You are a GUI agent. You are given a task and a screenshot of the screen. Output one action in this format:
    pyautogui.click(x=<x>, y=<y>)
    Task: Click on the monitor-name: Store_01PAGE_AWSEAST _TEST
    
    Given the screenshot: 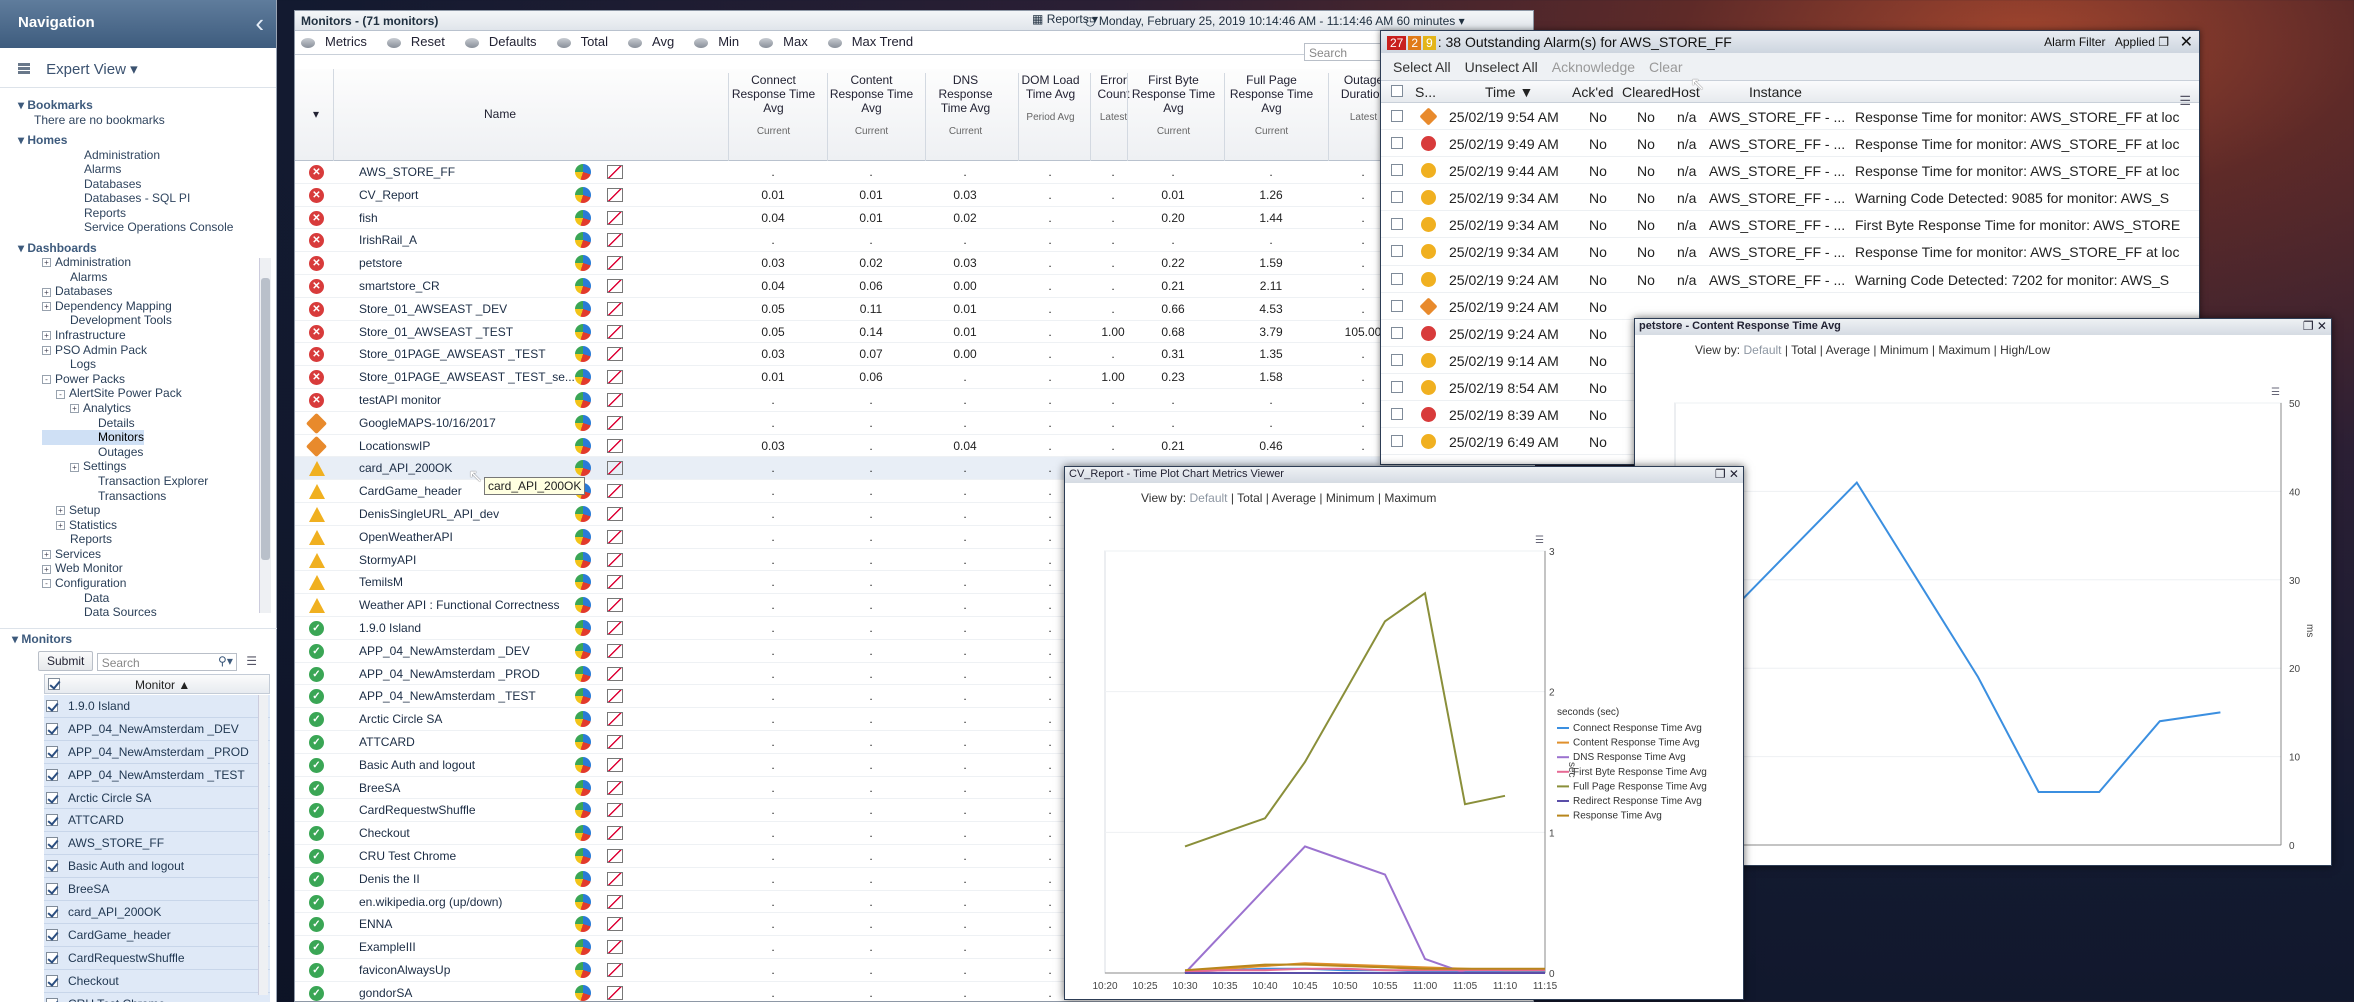 What is the action you would take?
    pyautogui.click(x=452, y=354)
    